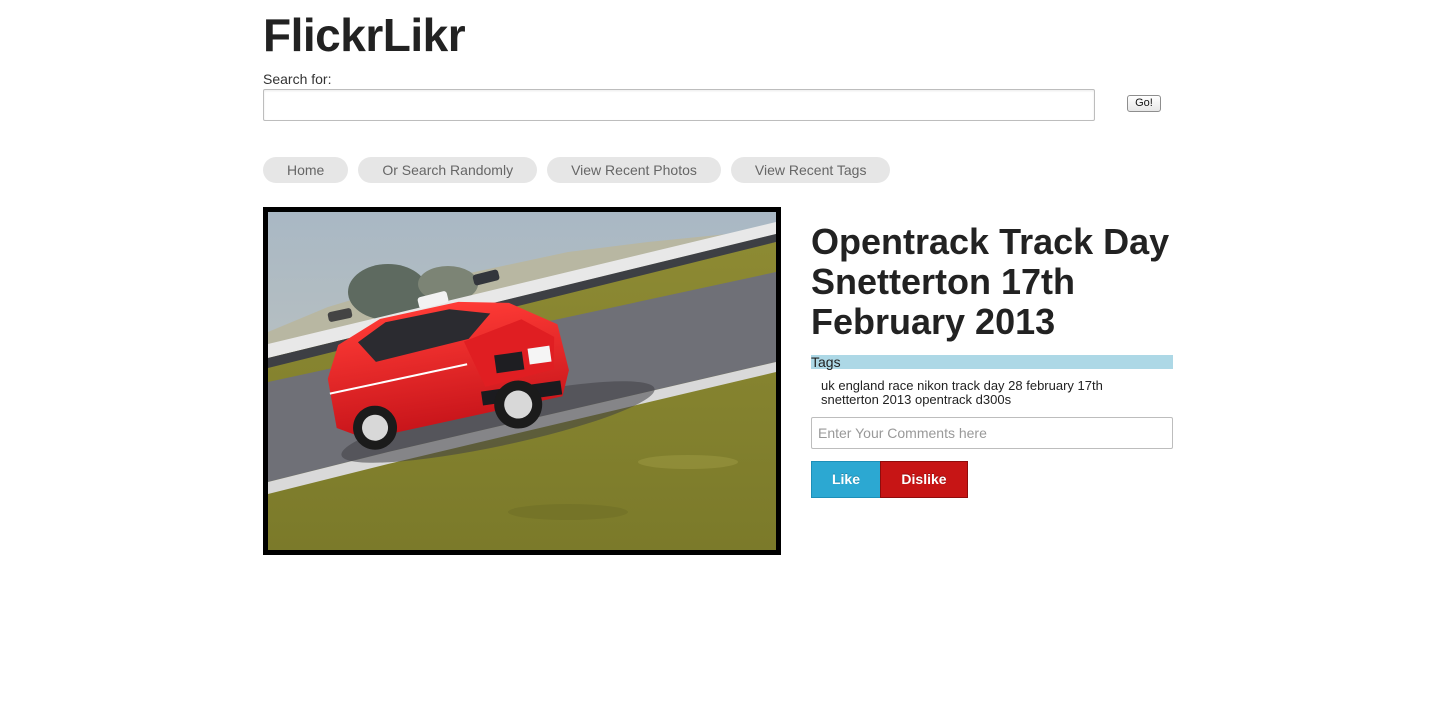  What do you see at coordinates (810, 170) in the screenshot?
I see `nav-recent-tags: View Recent Tags` at bounding box center [810, 170].